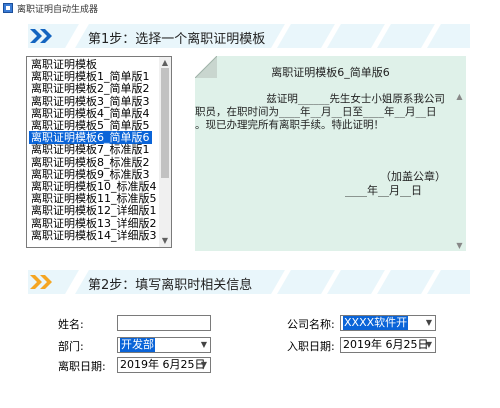  I want to click on leave-date-picker: 2019年 6月25日 ▼, so click(164, 365).